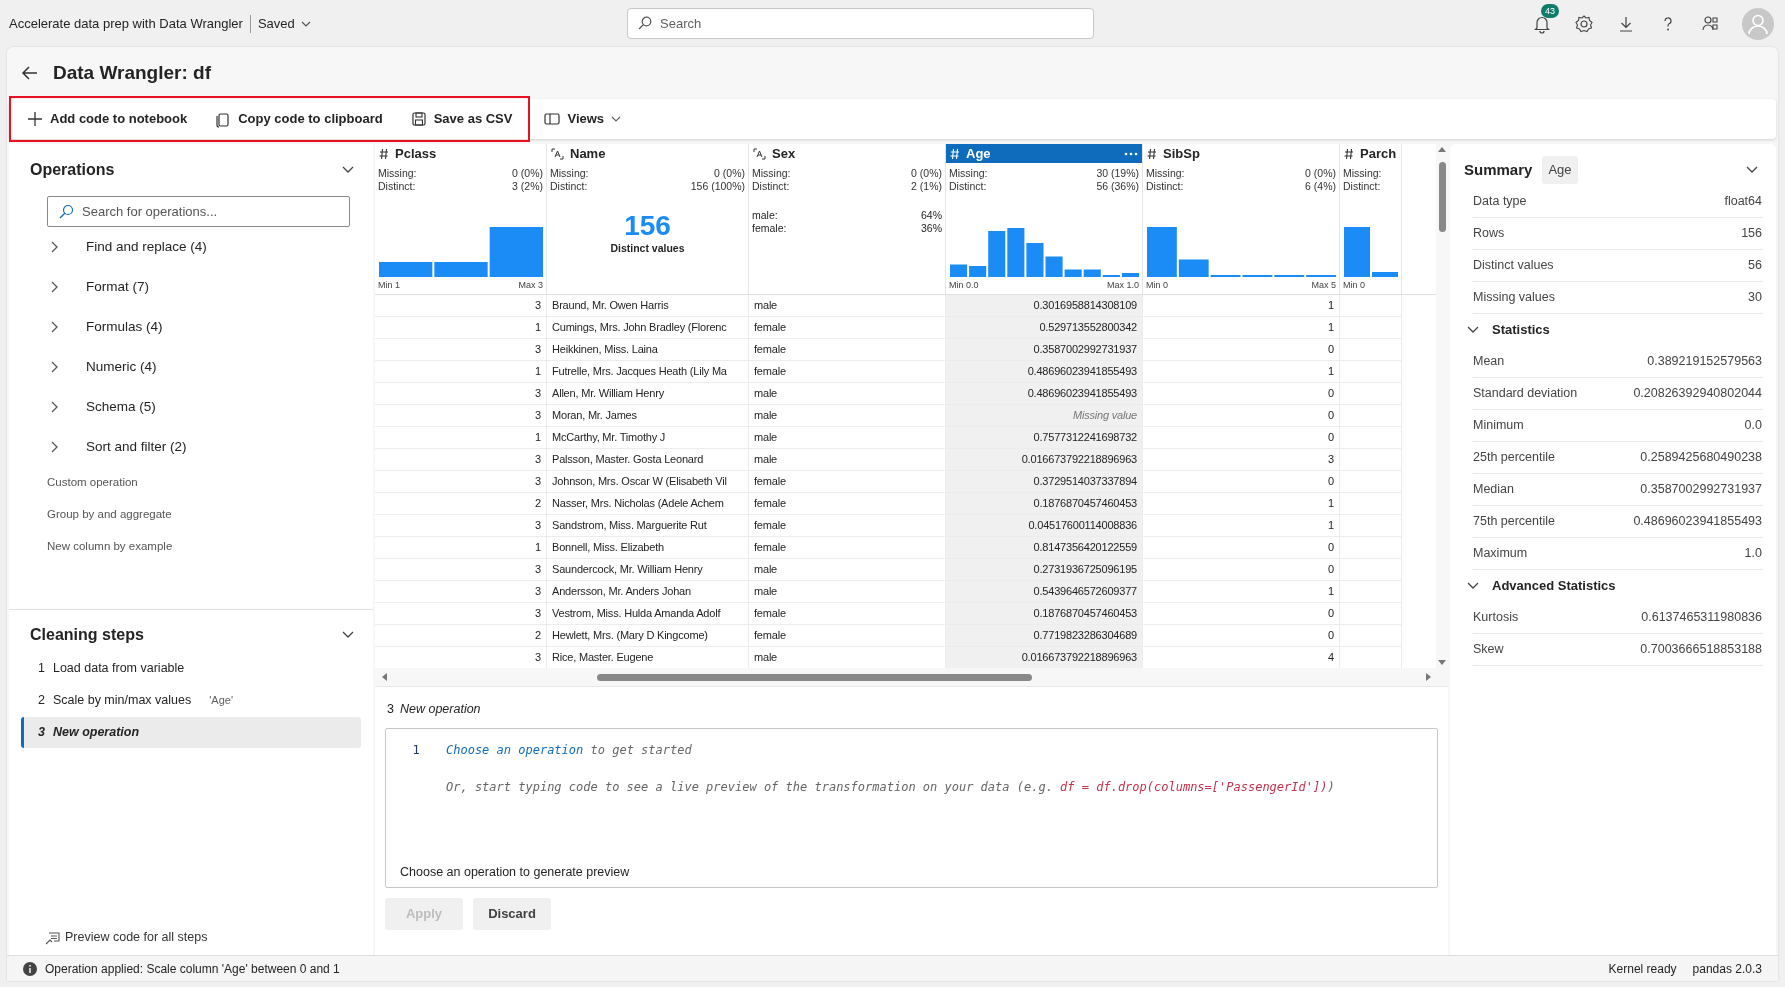  Describe the element at coordinates (191, 515) in the screenshot. I see `operation-link: Group by and aggregate` at that location.